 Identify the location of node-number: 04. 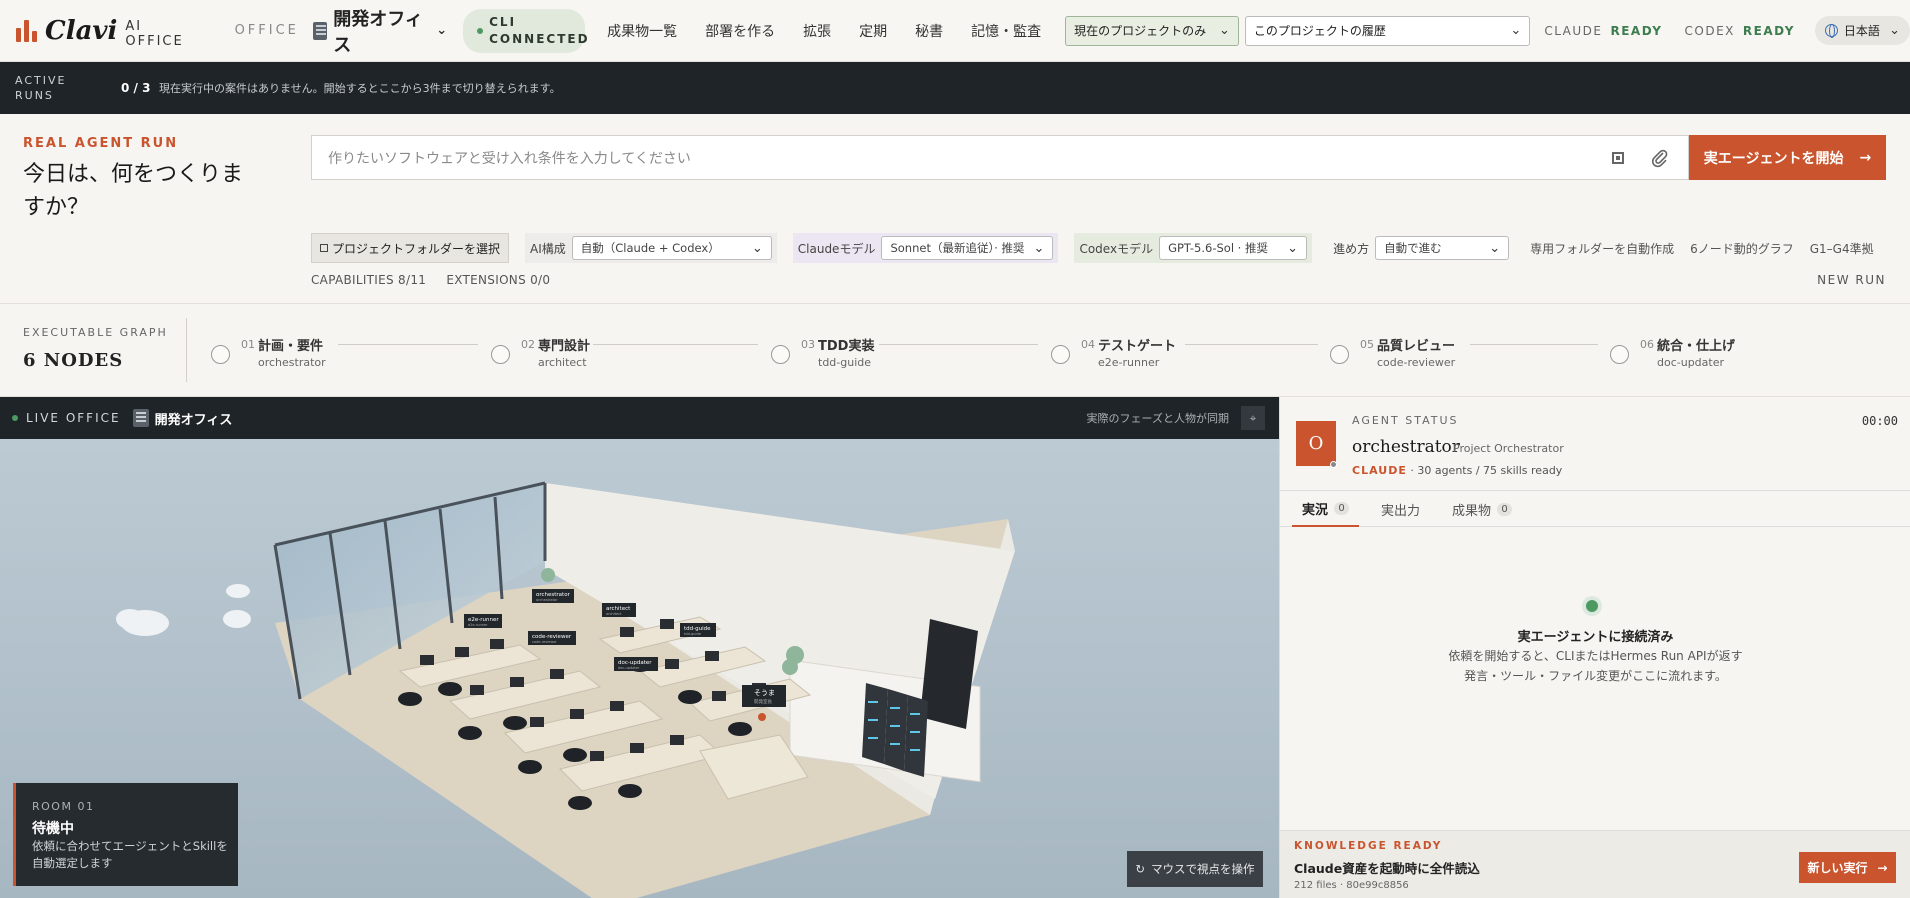
(1088, 344).